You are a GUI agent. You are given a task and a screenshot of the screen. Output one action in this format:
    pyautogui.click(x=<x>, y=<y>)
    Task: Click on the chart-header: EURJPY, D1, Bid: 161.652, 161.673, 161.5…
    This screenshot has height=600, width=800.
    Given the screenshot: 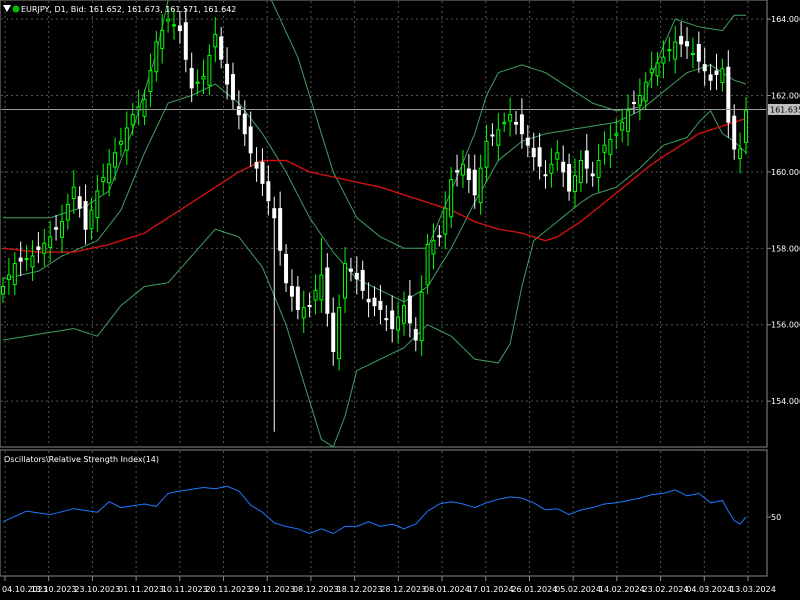 What is the action you would take?
    pyautogui.click(x=119, y=9)
    